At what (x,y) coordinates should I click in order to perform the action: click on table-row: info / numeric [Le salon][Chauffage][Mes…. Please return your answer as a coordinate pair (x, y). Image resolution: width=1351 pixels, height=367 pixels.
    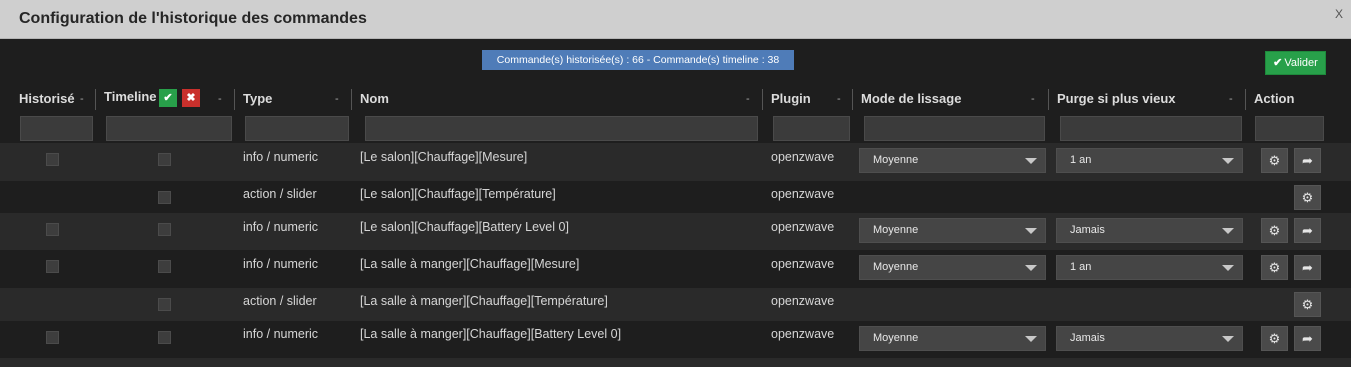
    Looking at the image, I should click on (675, 162).